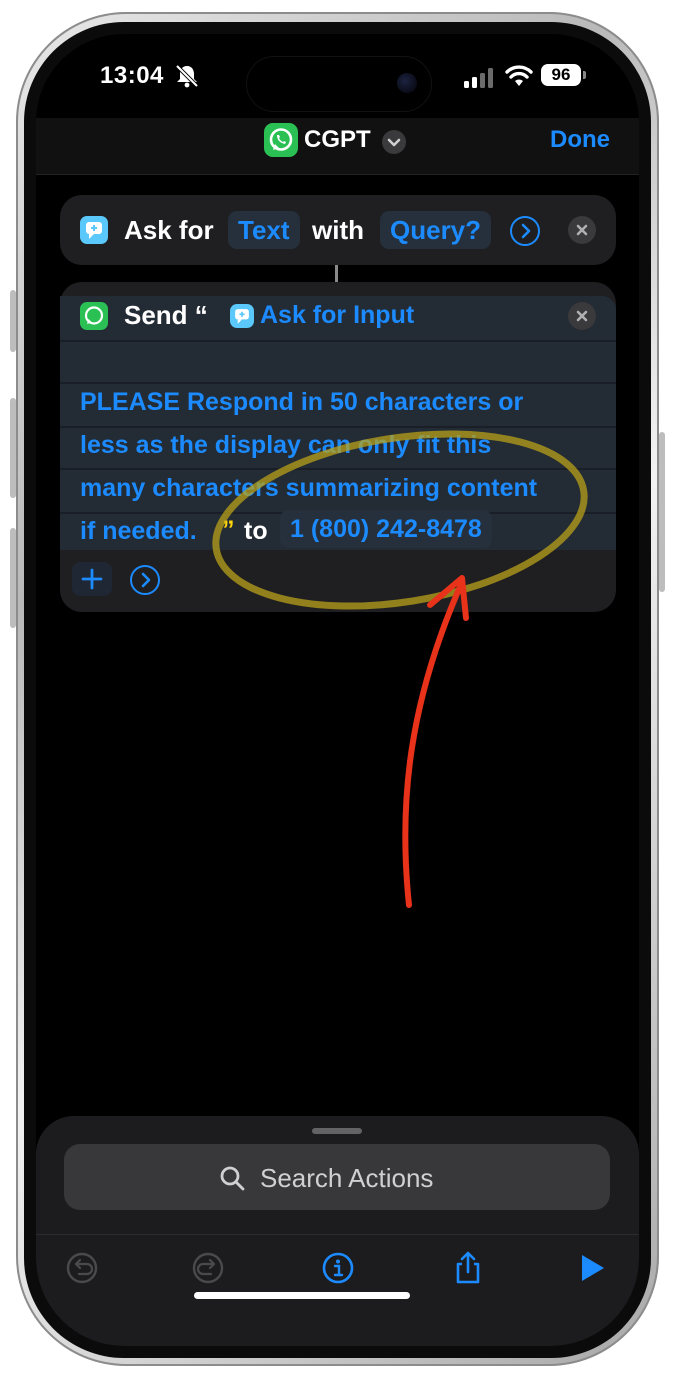  I want to click on prompt-token: Query?, so click(436, 230).